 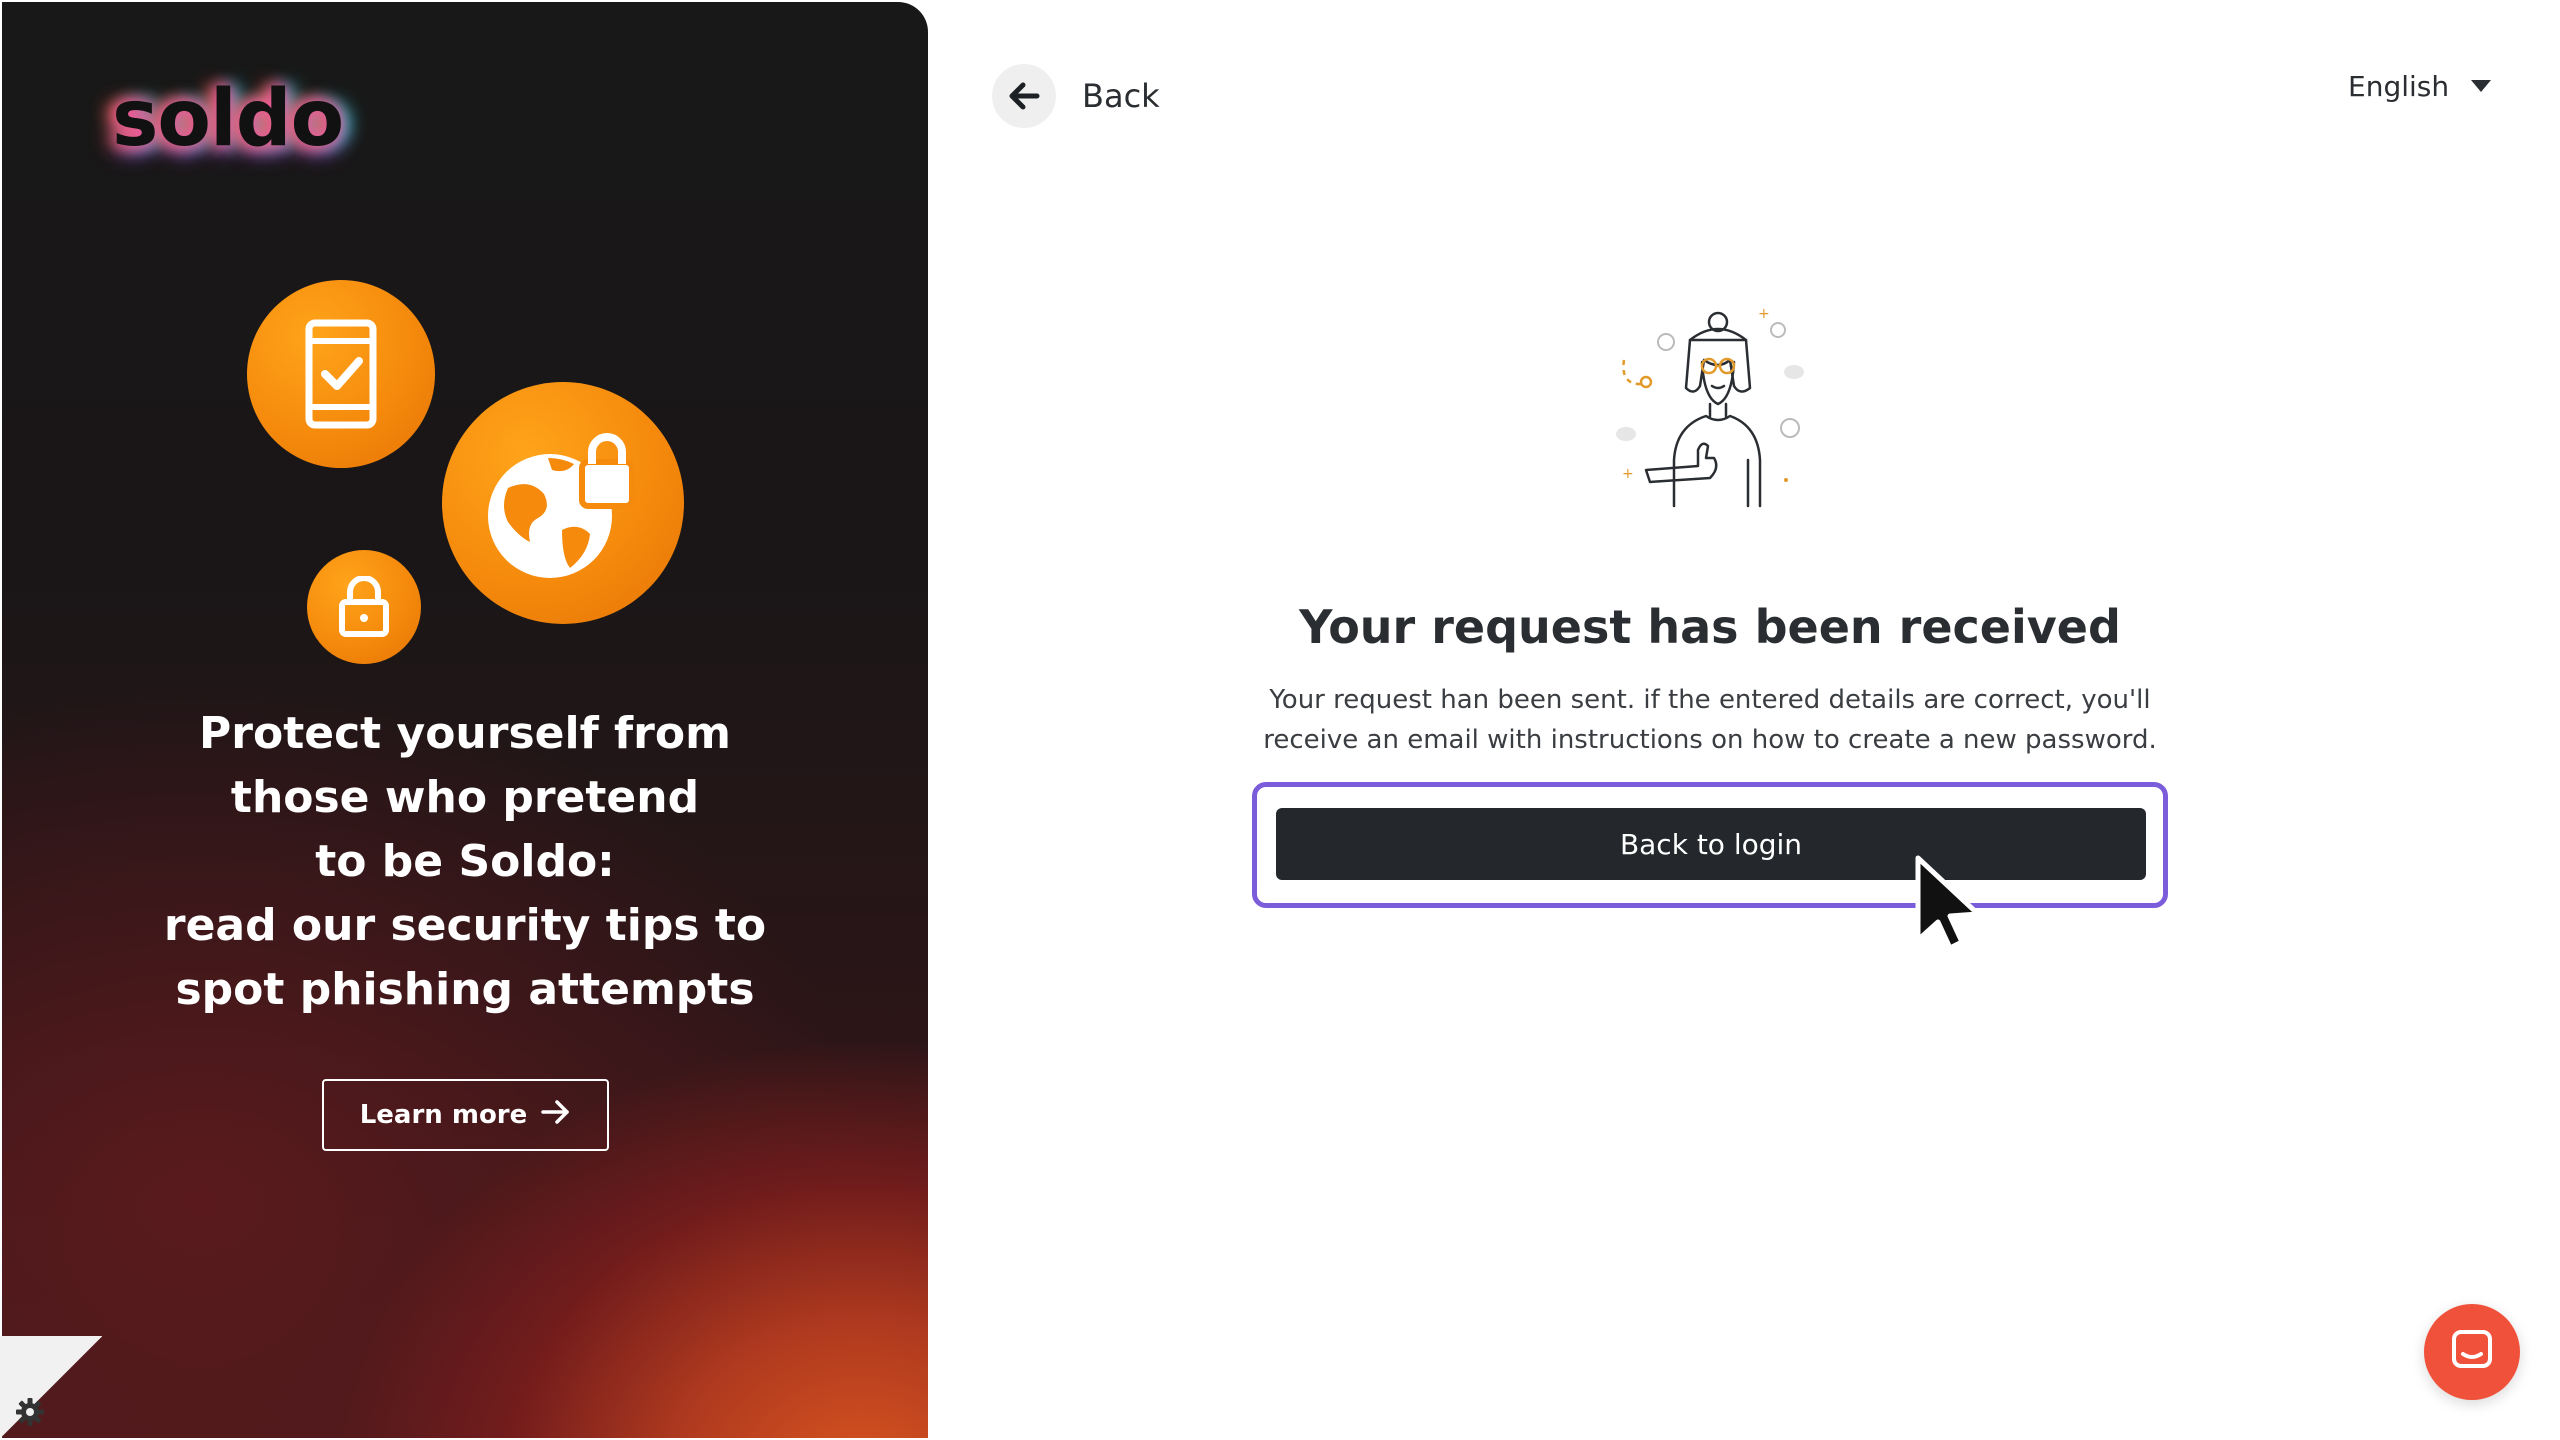 What do you see at coordinates (465, 925) in the screenshot?
I see `headline-line: read our security tips to` at bounding box center [465, 925].